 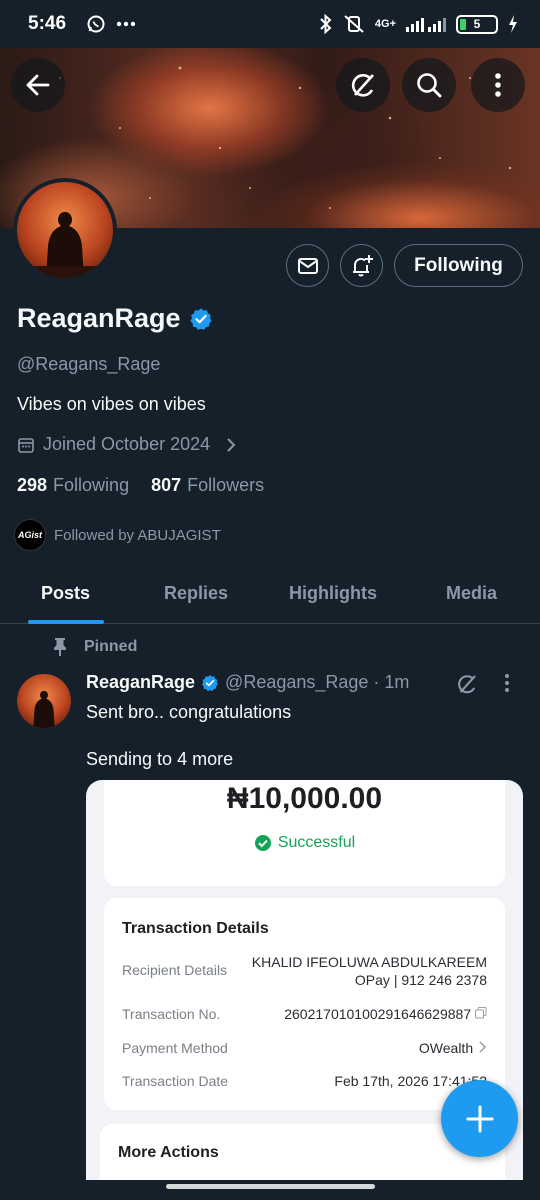 What do you see at coordinates (96, 24) in the screenshot?
I see `whatsapp-icon` at bounding box center [96, 24].